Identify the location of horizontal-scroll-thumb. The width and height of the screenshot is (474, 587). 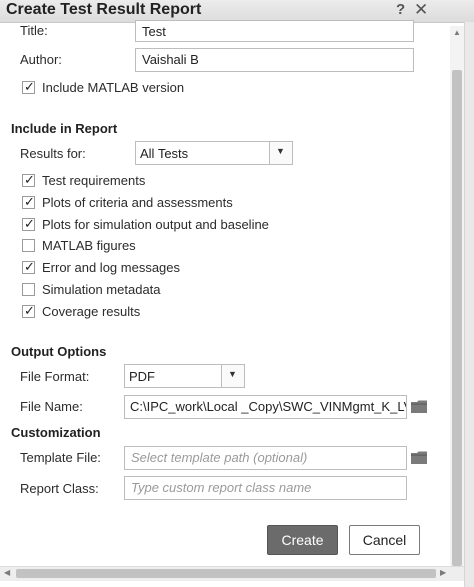
(226, 573).